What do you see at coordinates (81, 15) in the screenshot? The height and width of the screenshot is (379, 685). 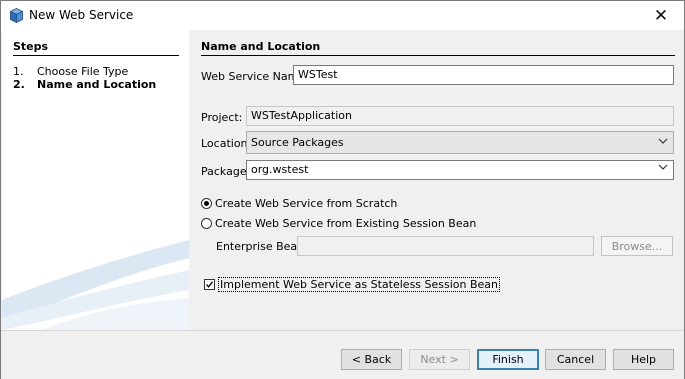 I see `window-title: New Web Service` at bounding box center [81, 15].